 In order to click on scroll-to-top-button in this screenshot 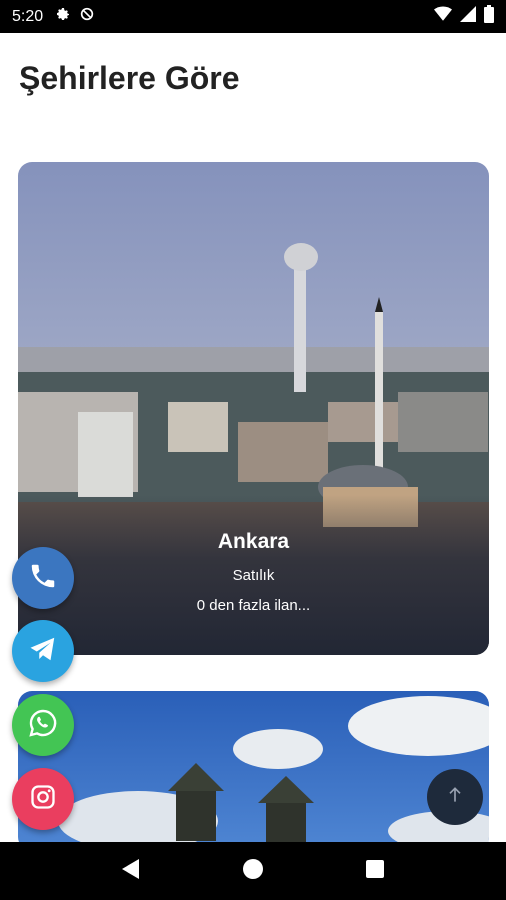, I will do `click(455, 797)`.